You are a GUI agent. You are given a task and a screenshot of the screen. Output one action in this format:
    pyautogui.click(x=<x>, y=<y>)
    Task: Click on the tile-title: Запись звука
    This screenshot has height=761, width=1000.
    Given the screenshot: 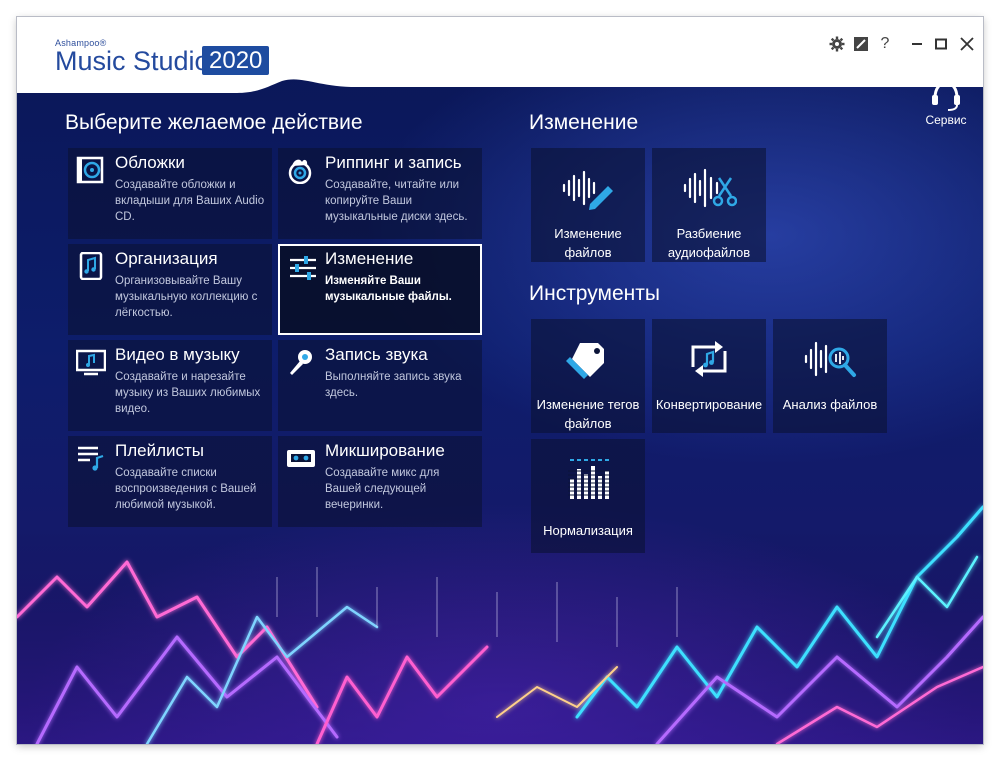 What is the action you would take?
    pyautogui.click(x=376, y=354)
    